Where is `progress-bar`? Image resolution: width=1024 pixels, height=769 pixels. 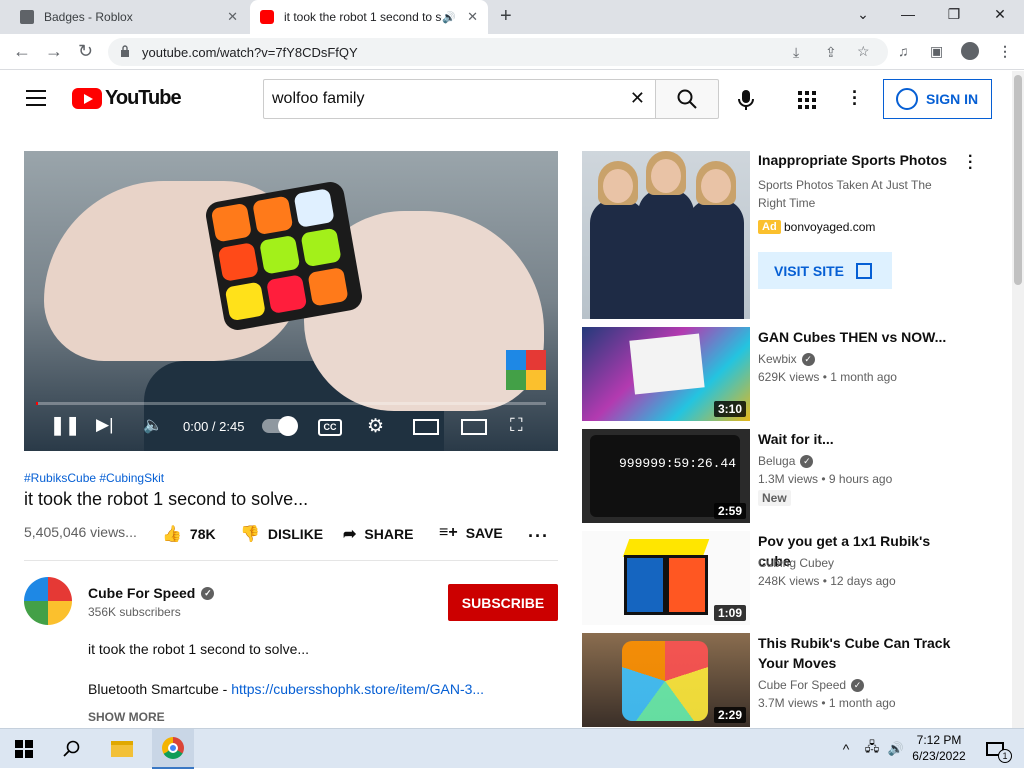 progress-bar is located at coordinates (291, 403).